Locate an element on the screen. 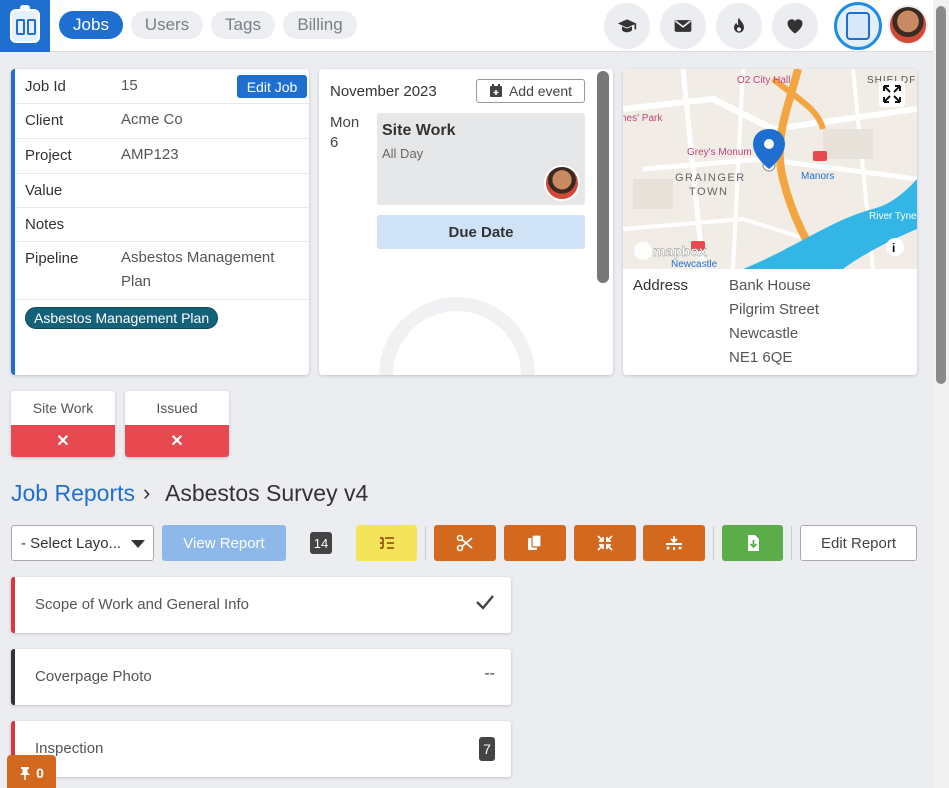 The image size is (949, 788). view-report-button: View Report is located at coordinates (224, 543).